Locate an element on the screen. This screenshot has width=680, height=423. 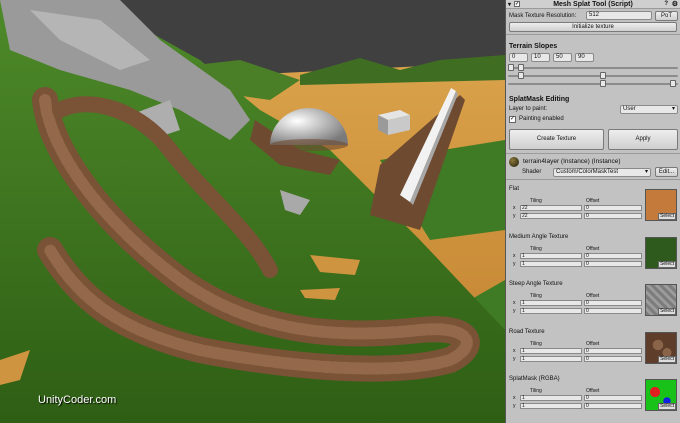
script-header: ▾ ✓ Mesh Splat Tool (Script) ? ⚙ is located at coordinates (593, 4).